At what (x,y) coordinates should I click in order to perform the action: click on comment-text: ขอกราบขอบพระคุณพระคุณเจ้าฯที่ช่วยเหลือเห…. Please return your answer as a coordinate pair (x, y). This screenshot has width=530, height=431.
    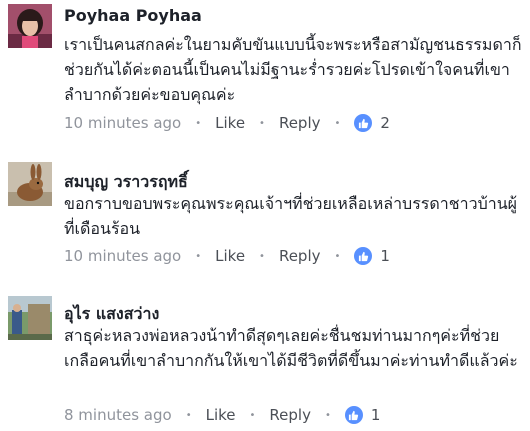
    Looking at the image, I should click on (291, 216).